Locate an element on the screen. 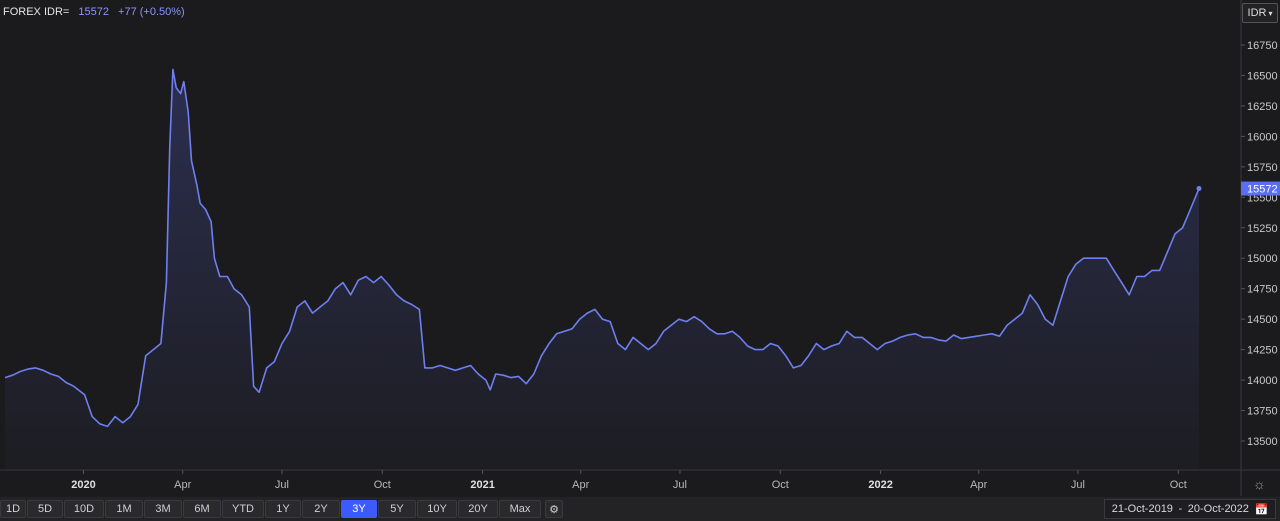 This screenshot has height=521, width=1280. y-tick-label: 15250 is located at coordinates (1262, 229).